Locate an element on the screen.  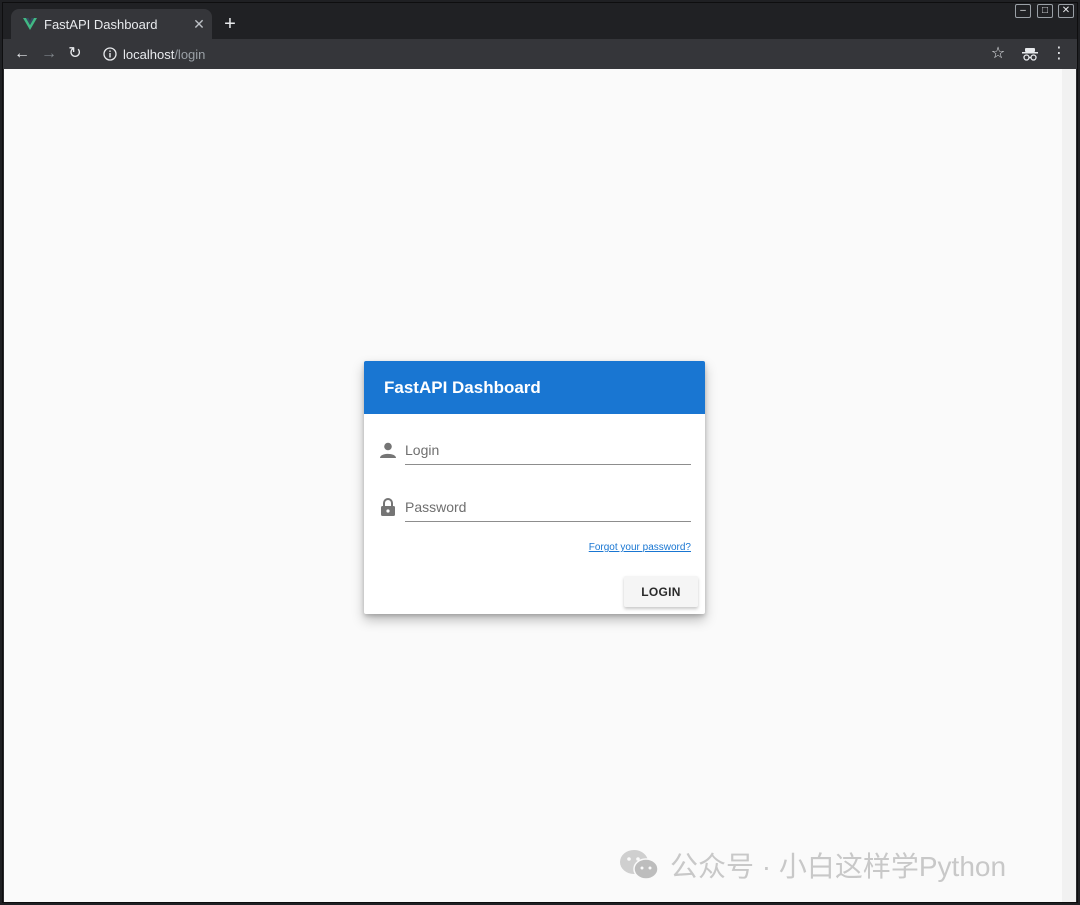
password-input is located at coordinates (548, 507).